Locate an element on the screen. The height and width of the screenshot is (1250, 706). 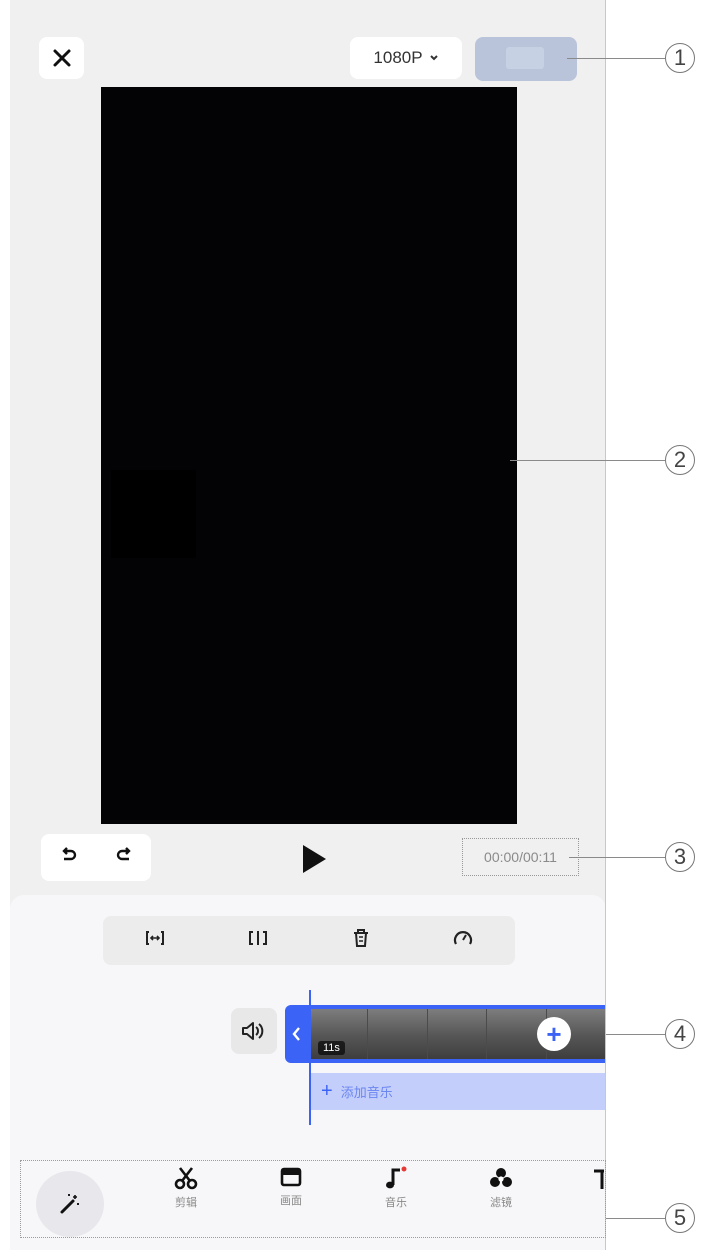
speaker-icon is located at coordinates (253, 1031).